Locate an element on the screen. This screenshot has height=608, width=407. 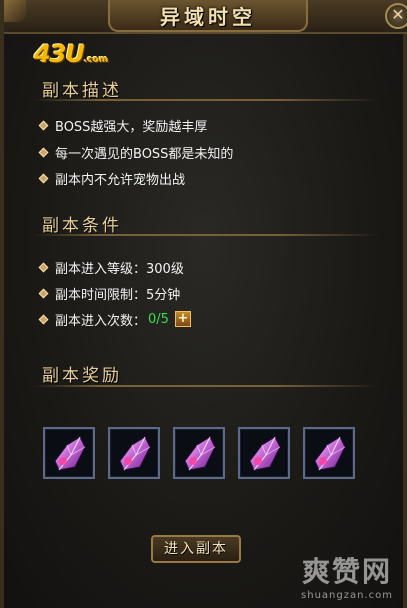
description-text: BOSS越强大，奖励越丰厚 is located at coordinates (131, 127).